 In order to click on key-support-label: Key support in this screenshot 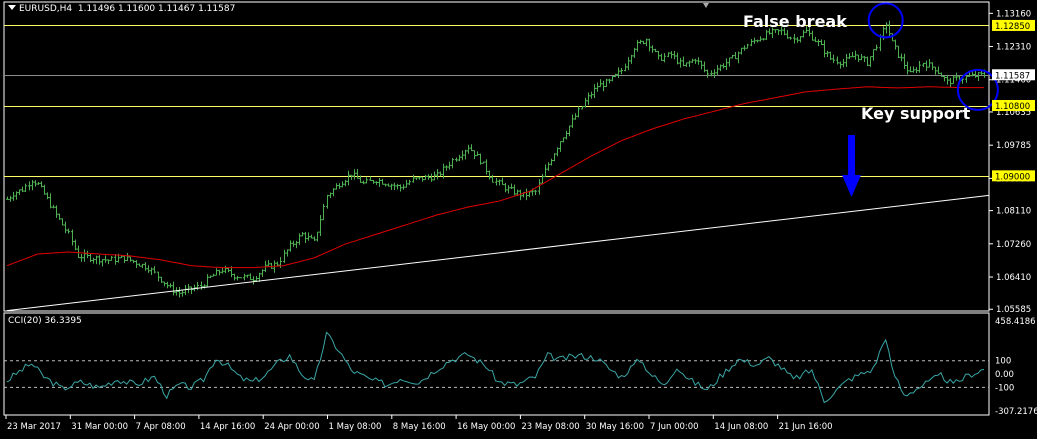, I will do `click(916, 113)`.